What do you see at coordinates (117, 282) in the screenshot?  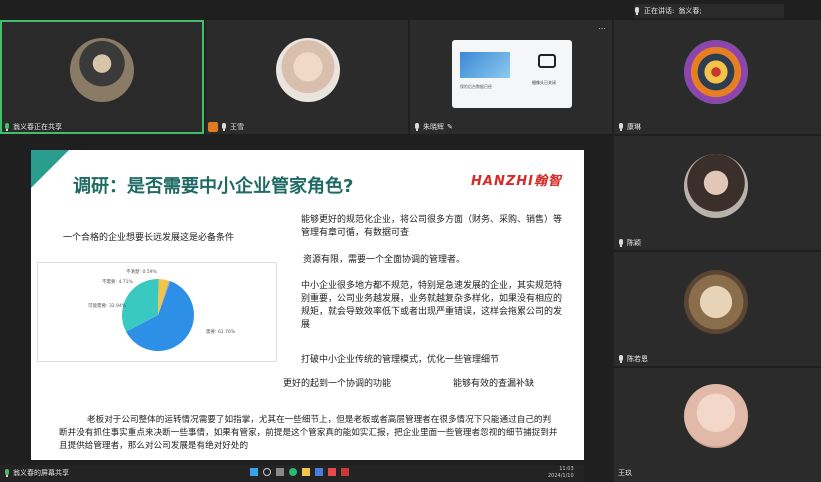 I see `slice-label-no: 不需要: 4.71%` at bounding box center [117, 282].